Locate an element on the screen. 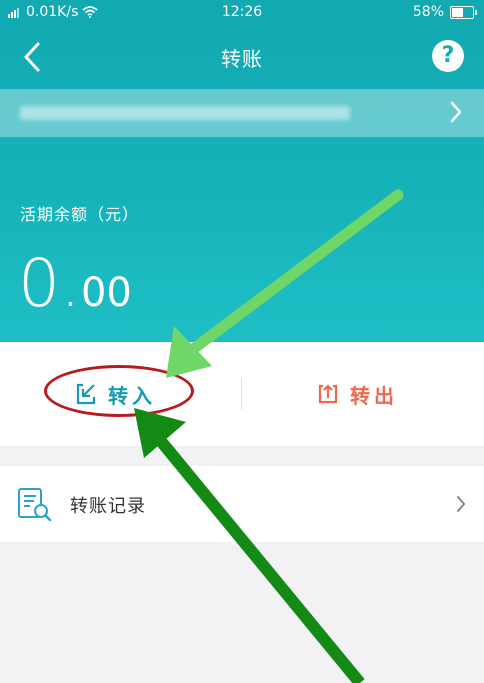 This screenshot has width=484, height=683. page-title: 转账 is located at coordinates (242, 59).